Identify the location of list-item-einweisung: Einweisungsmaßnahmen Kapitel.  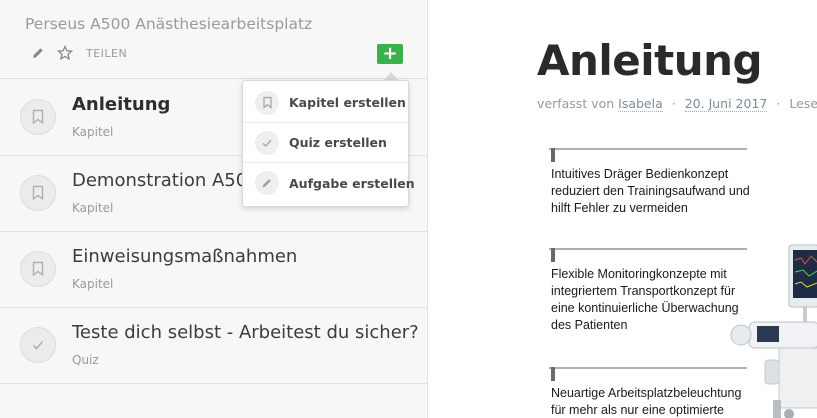
(214, 270).